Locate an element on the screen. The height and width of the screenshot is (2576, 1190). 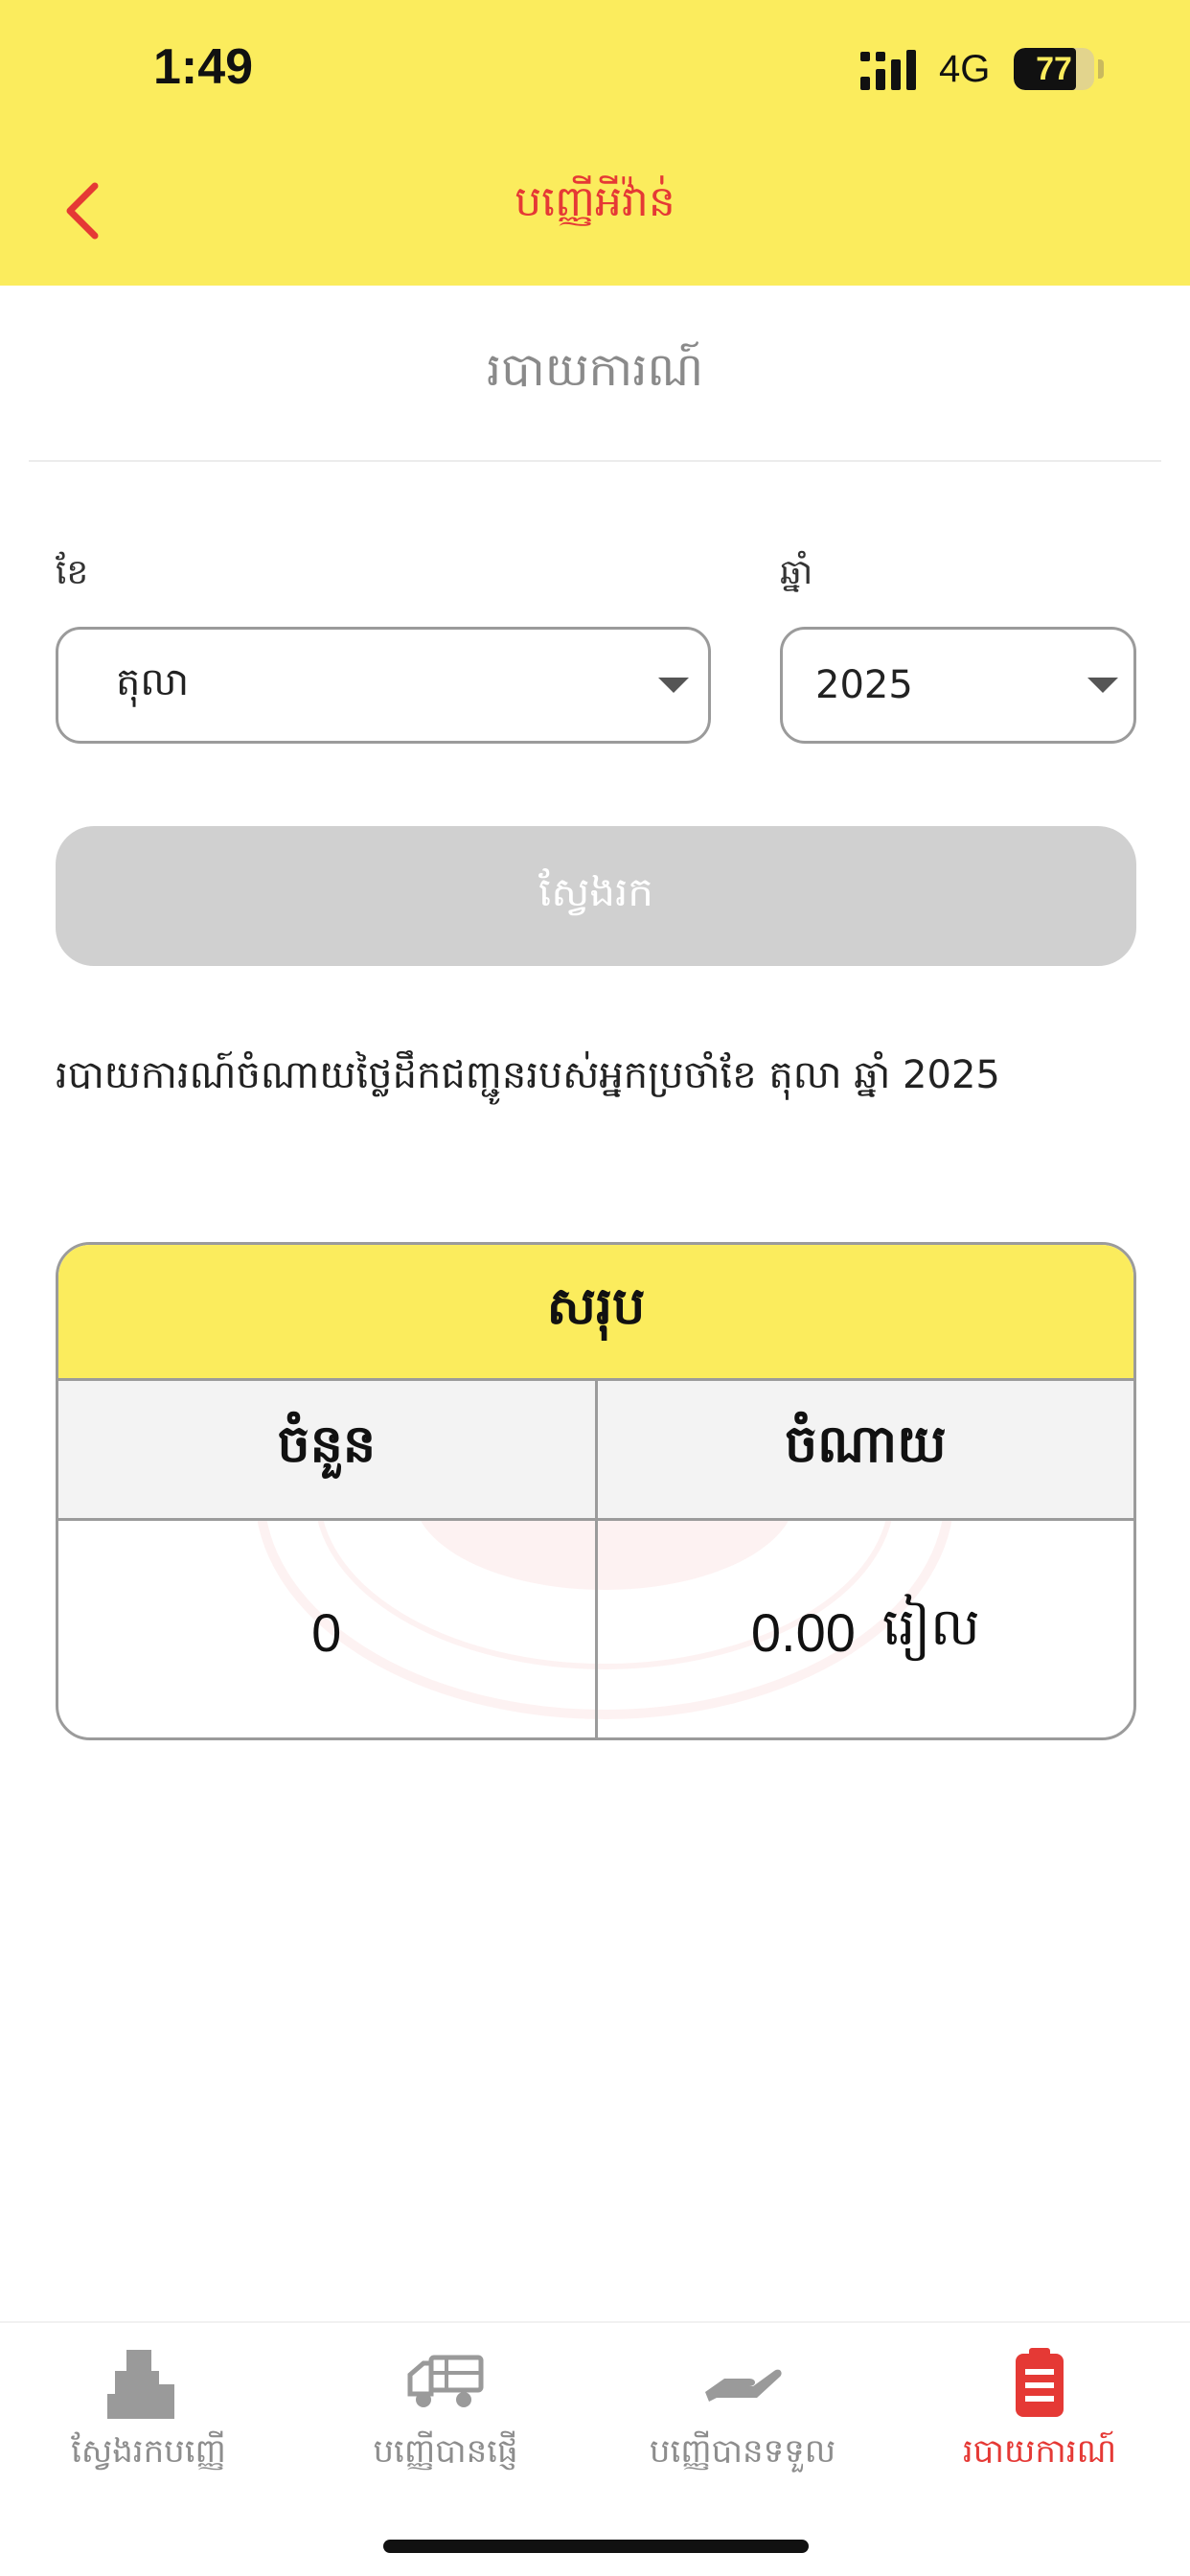
count-value-cell: 0 is located at coordinates (326, 1629).